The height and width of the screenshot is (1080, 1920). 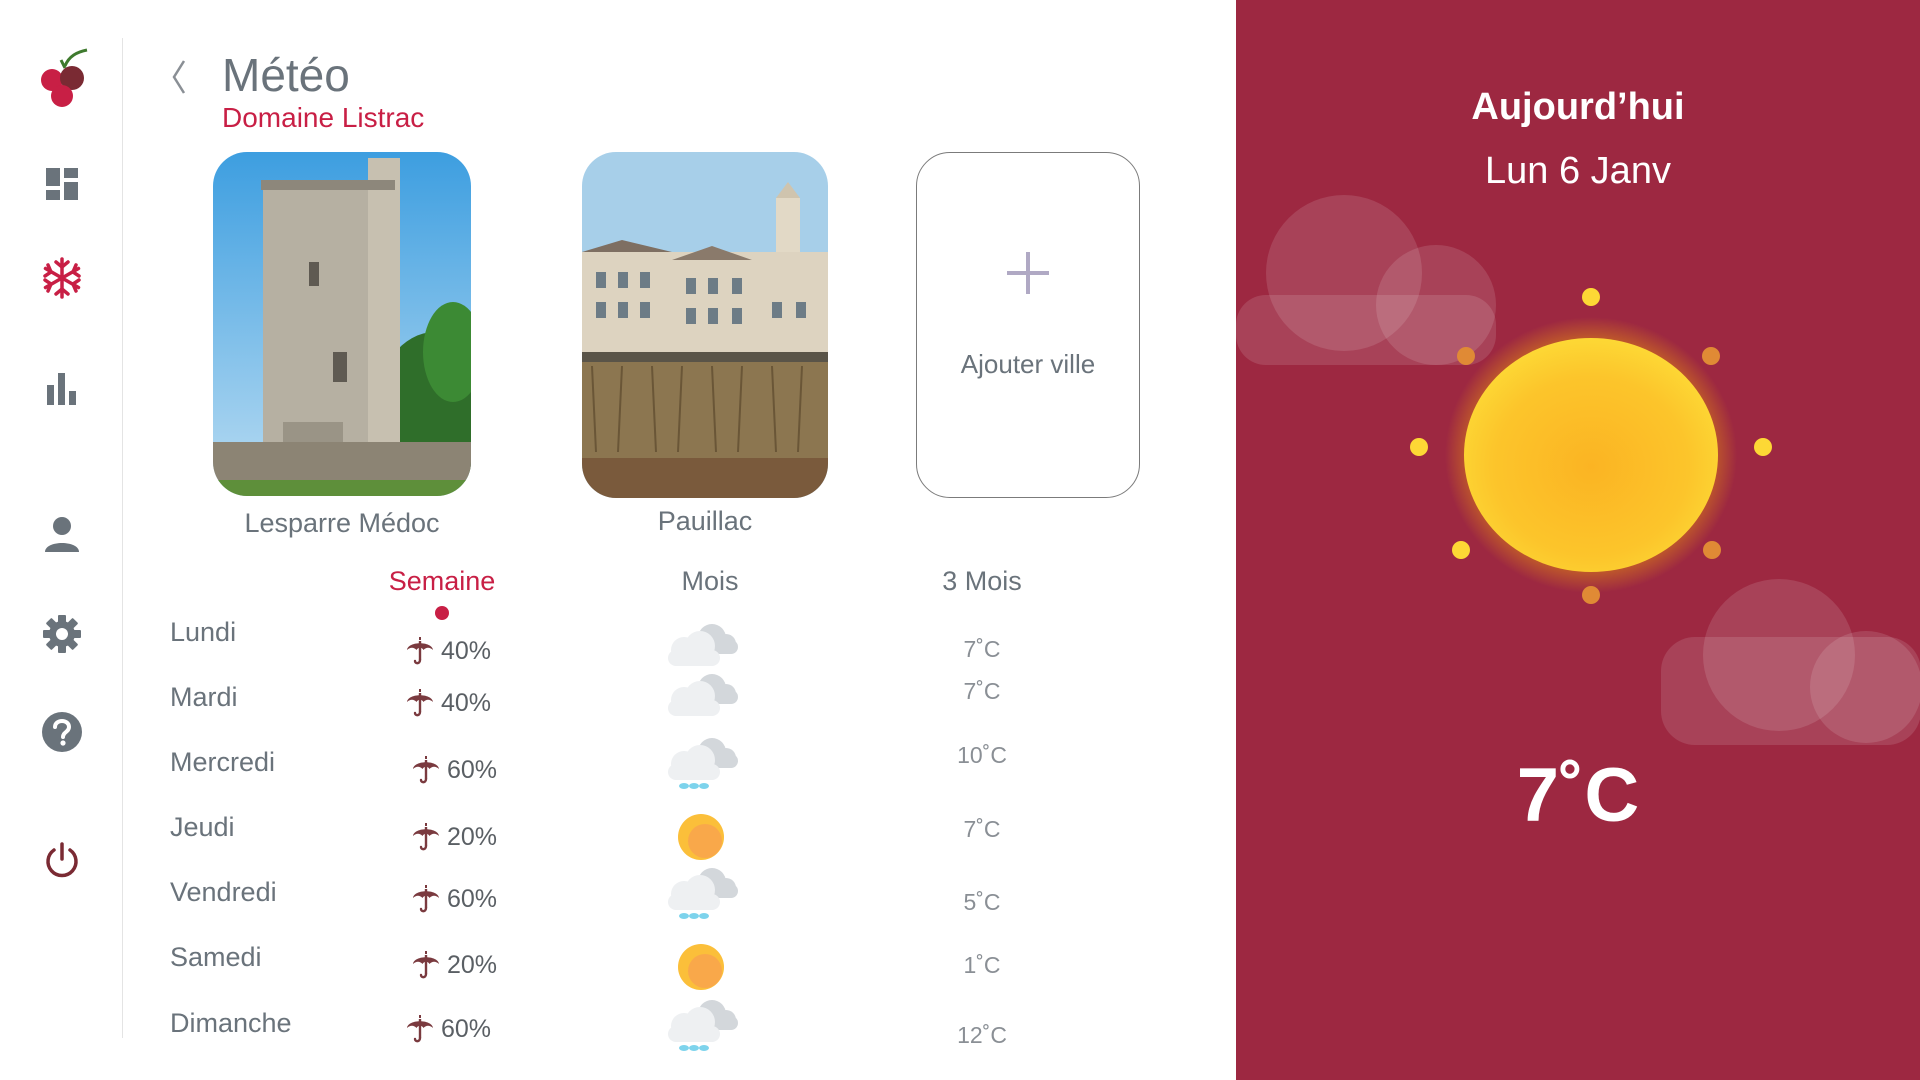 I want to click on plus-icon, so click(x=1028, y=273).